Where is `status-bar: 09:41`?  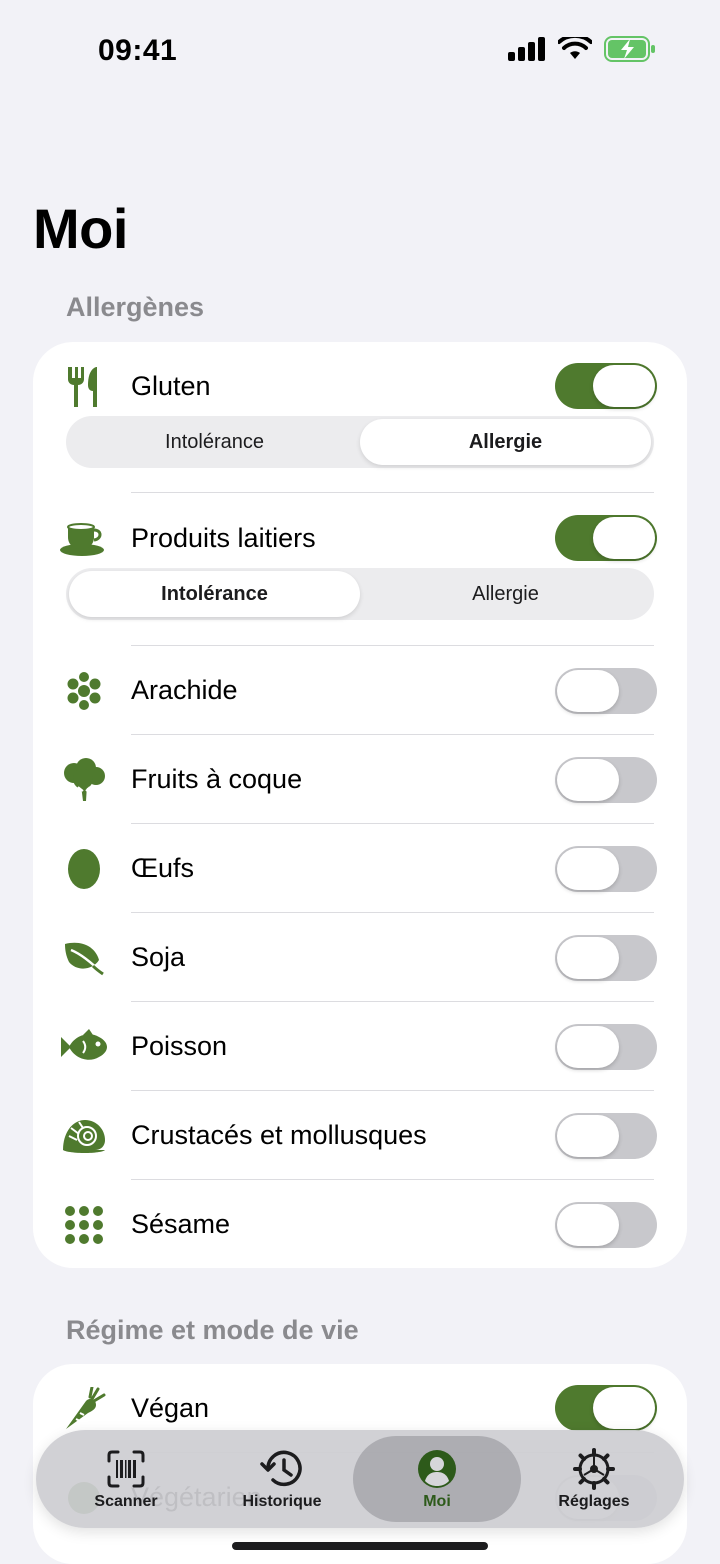 status-bar: 09:41 is located at coordinates (360, 50).